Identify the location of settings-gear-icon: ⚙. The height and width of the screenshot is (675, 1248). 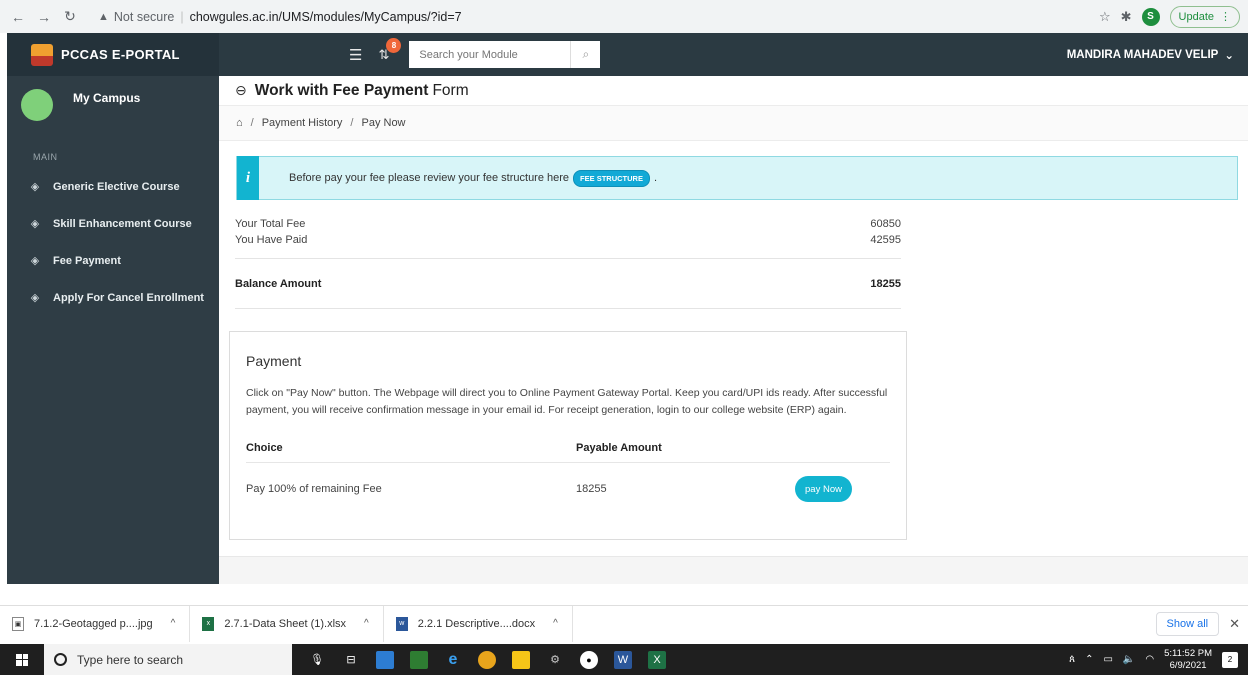
(555, 660).